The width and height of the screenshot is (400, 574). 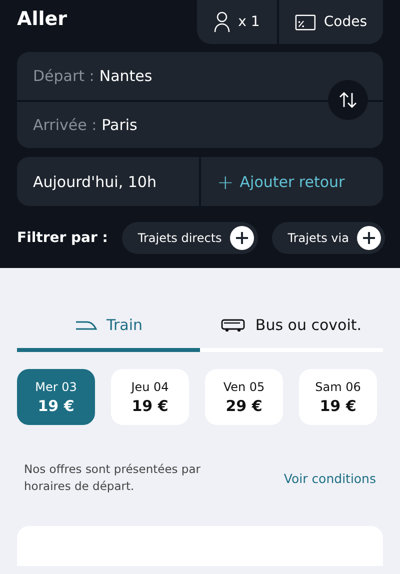 I want to click on day-price-button: Ven 05 29 €, so click(x=244, y=397).